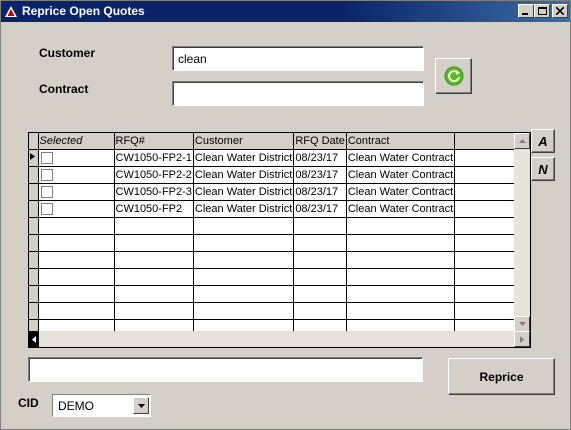  I want to click on scroll-up-button, so click(522, 141).